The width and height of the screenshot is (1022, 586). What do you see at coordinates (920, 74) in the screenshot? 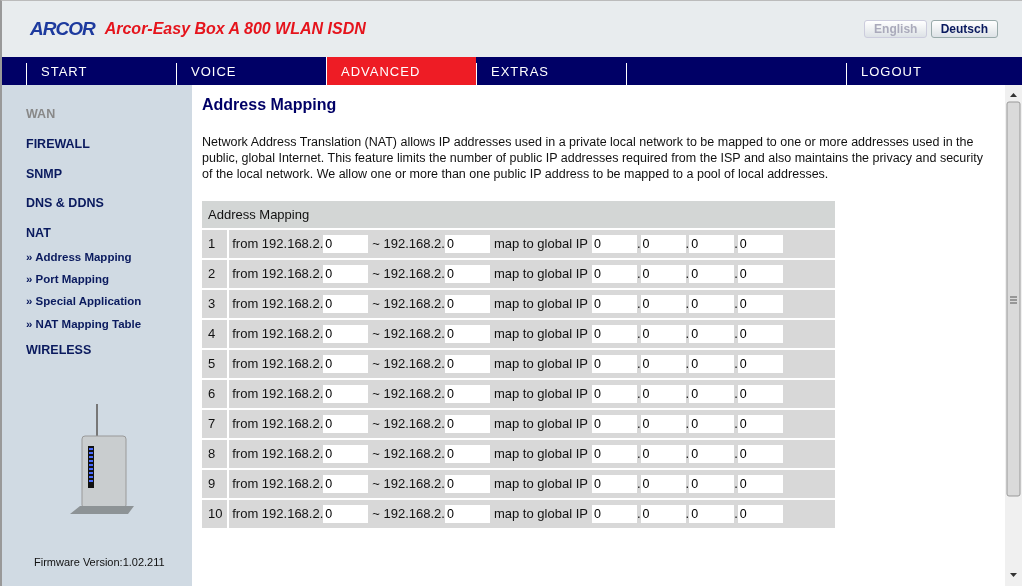
I see `nav-tab: LOGOUT` at bounding box center [920, 74].